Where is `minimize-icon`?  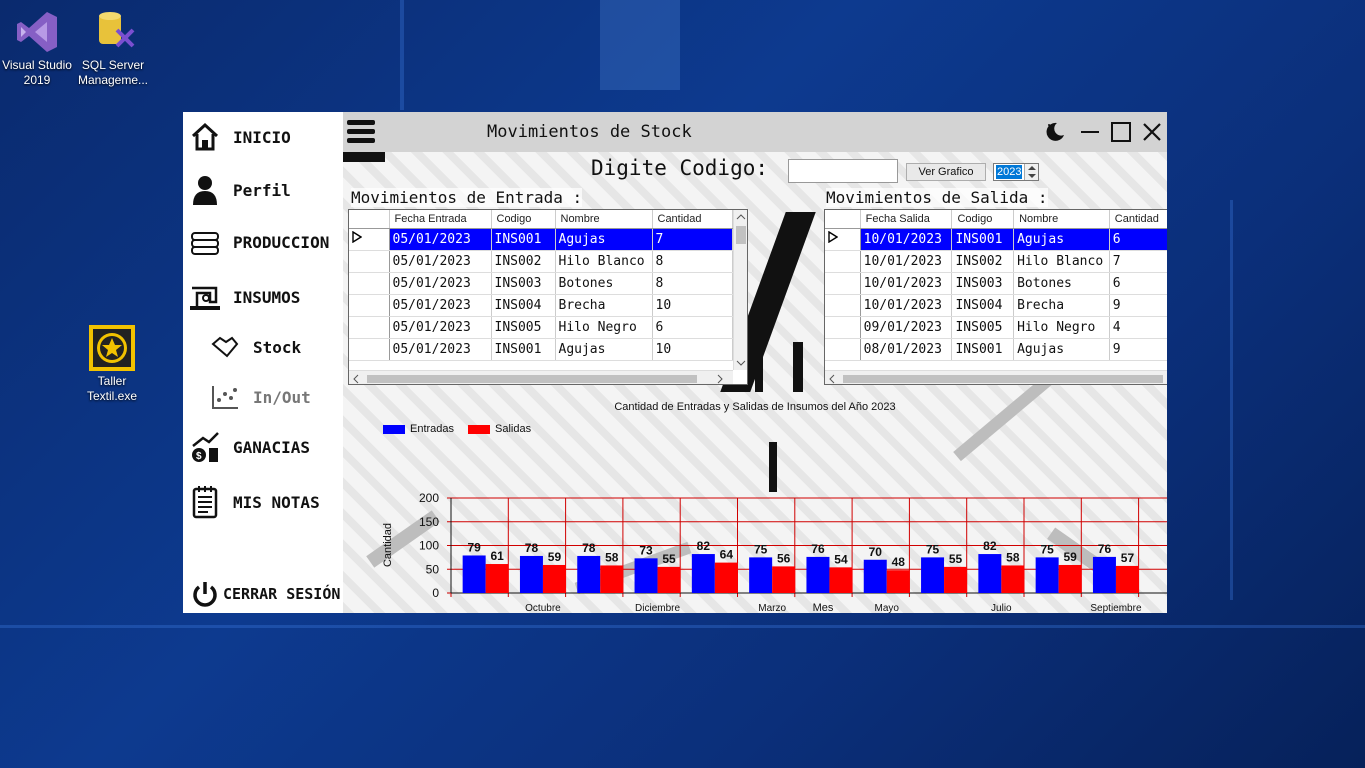
minimize-icon is located at coordinates (1090, 132).